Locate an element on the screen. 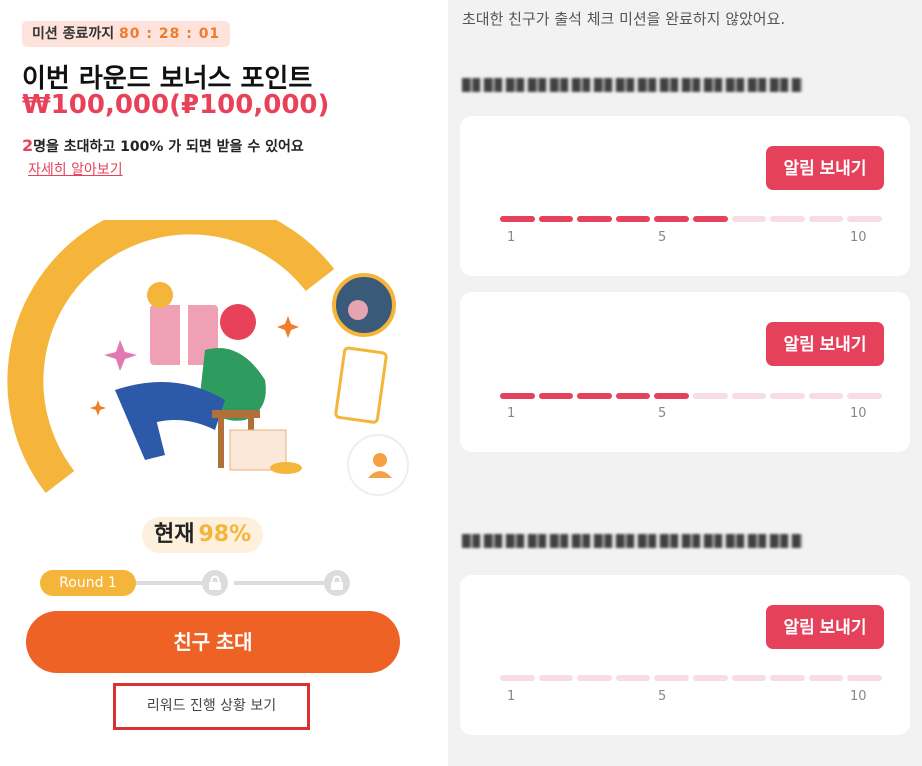 The height and width of the screenshot is (766, 922). bonus-amount: ₩100,000(₽100,000) is located at coordinates (176, 105).